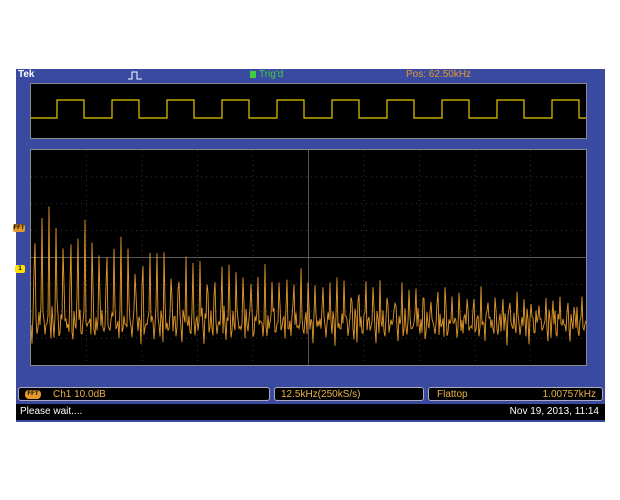 This screenshot has height=500, width=620. Describe the element at coordinates (19, 228) in the screenshot. I see `fft-reference-marker: FFT` at that location.